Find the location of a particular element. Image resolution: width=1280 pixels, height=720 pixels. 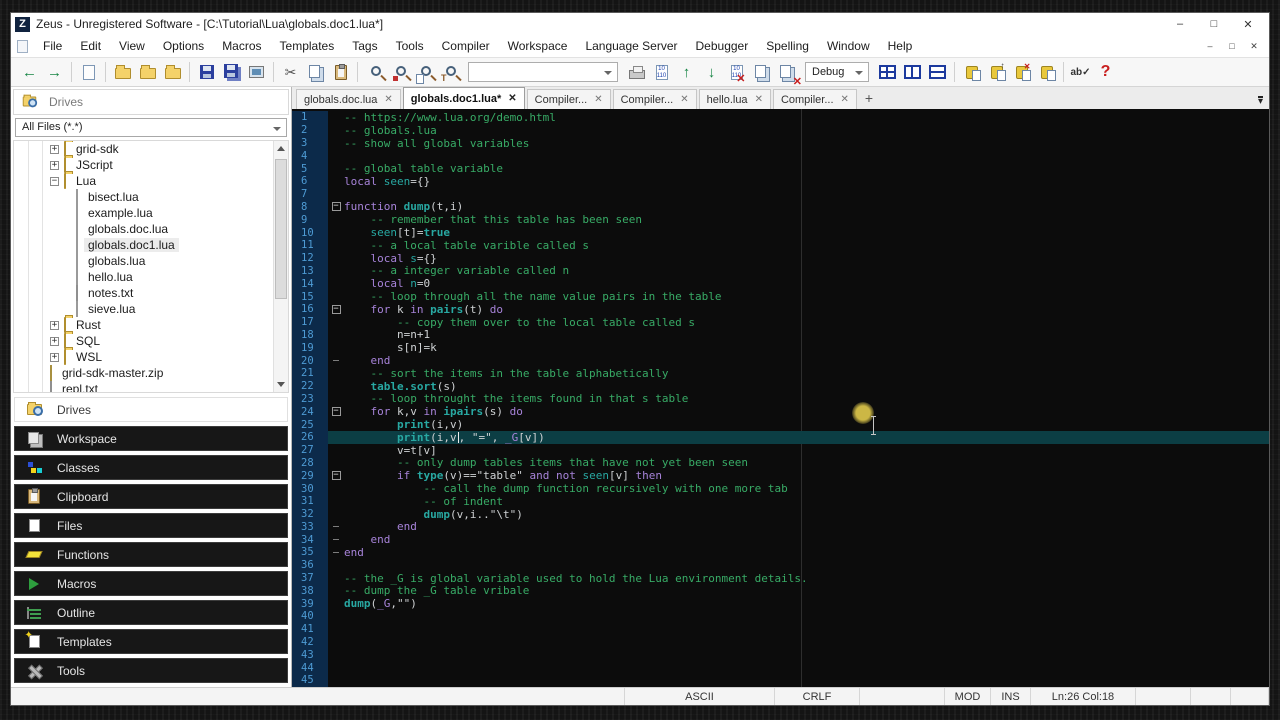

copy-icon is located at coordinates (315, 72).